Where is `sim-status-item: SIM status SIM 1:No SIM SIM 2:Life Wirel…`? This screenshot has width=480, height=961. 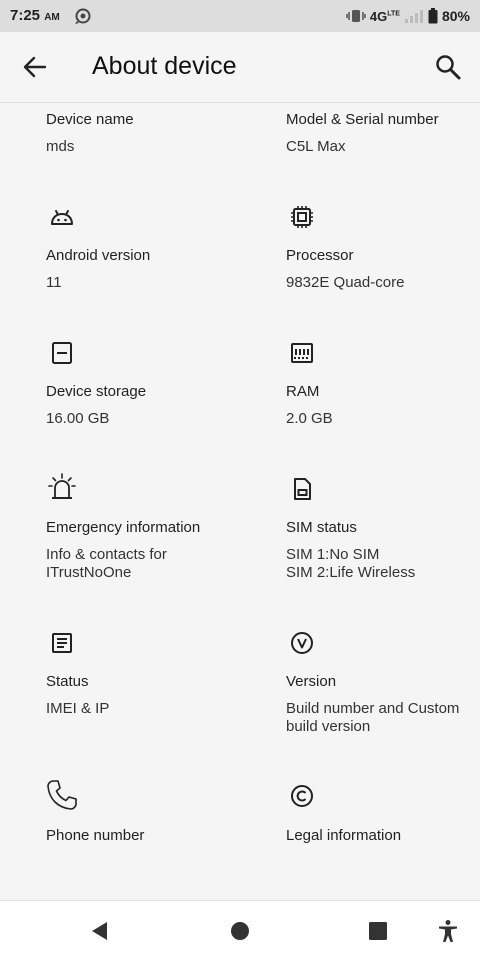
sim-status-item: SIM status SIM 1:No SIM SIM 2:Life Wirel… is located at coordinates (383, 532).